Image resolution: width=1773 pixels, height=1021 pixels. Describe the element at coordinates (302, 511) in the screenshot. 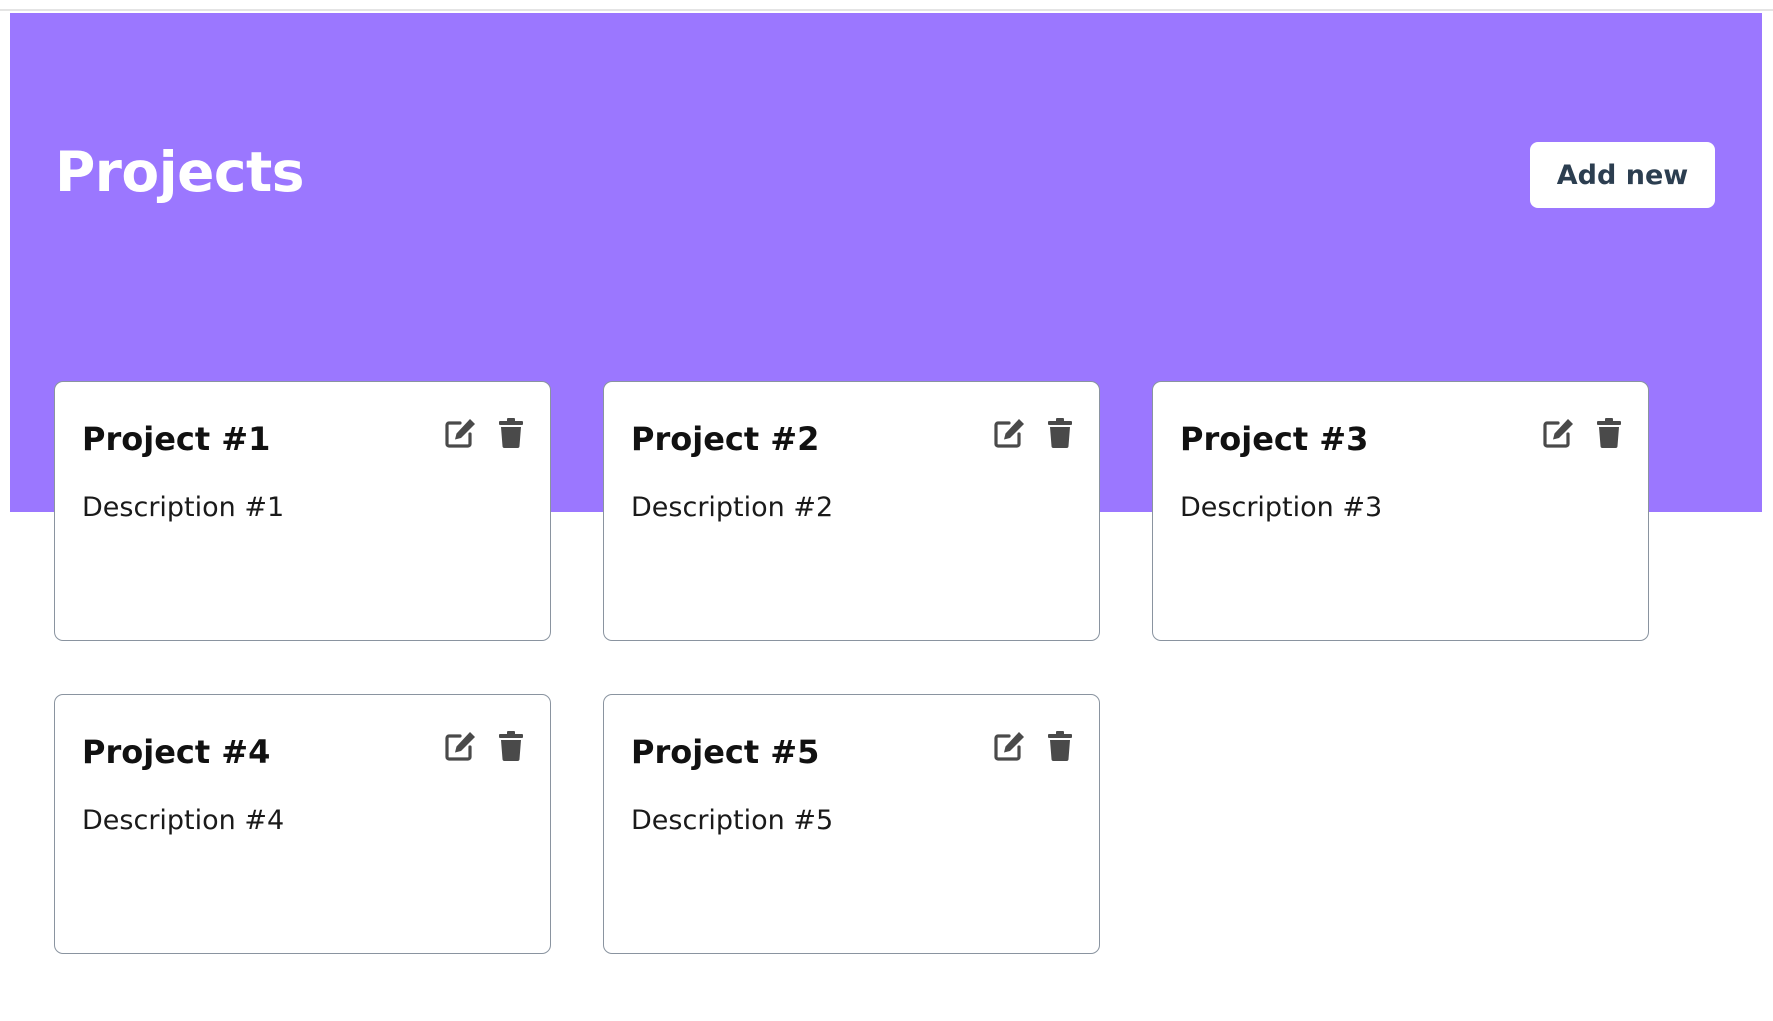

I see `project-card: Project #1 Description #1` at that location.